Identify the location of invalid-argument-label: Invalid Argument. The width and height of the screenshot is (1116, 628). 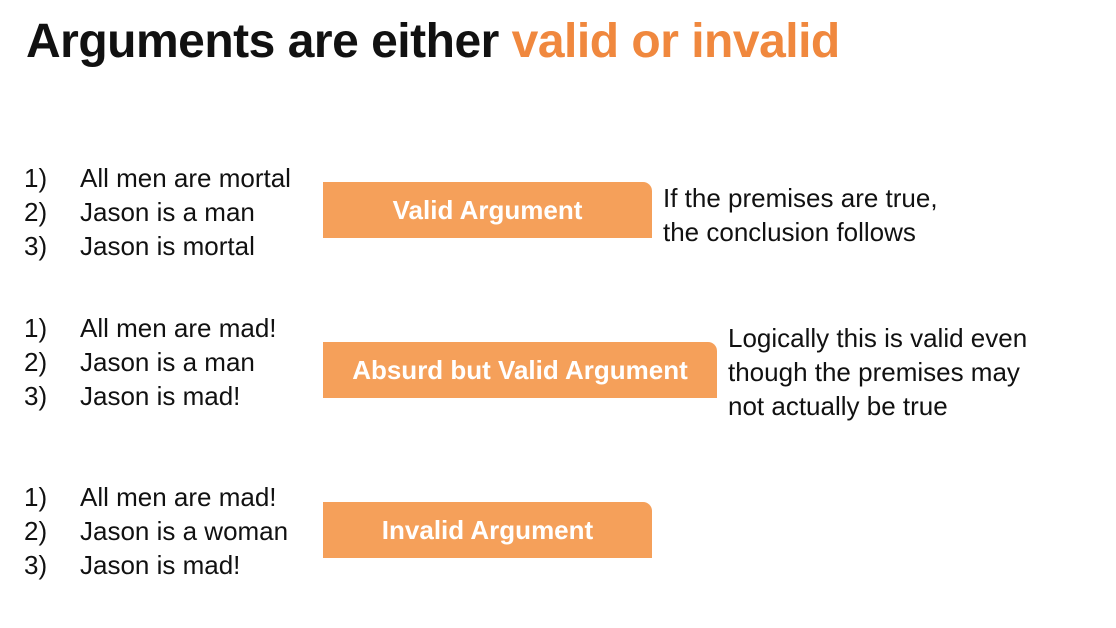
(487, 530).